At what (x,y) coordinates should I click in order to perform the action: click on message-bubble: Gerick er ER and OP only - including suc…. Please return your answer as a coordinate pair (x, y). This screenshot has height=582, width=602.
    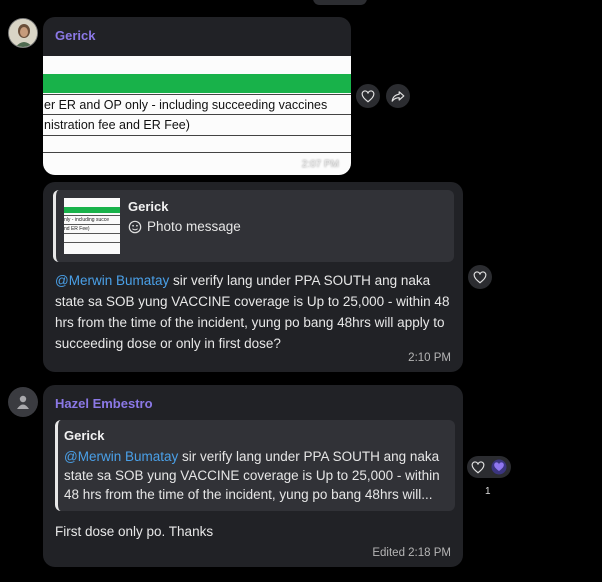
    Looking at the image, I should click on (197, 96).